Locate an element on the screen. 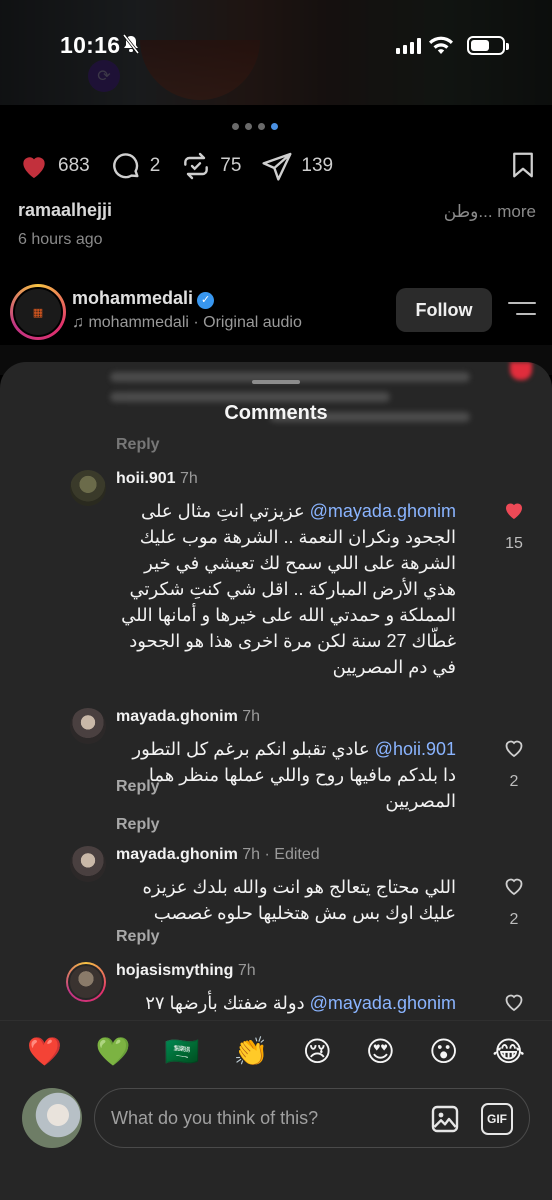  verified-badge-icon: ✓ is located at coordinates (206, 300).